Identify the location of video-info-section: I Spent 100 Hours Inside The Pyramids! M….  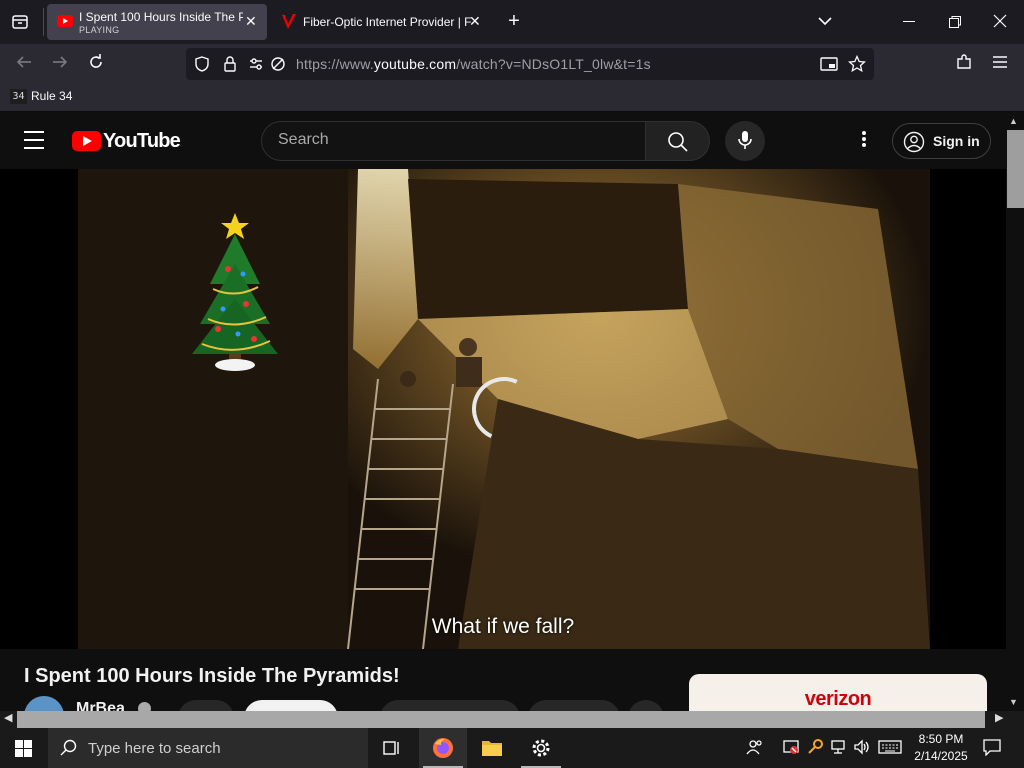
(503, 680).